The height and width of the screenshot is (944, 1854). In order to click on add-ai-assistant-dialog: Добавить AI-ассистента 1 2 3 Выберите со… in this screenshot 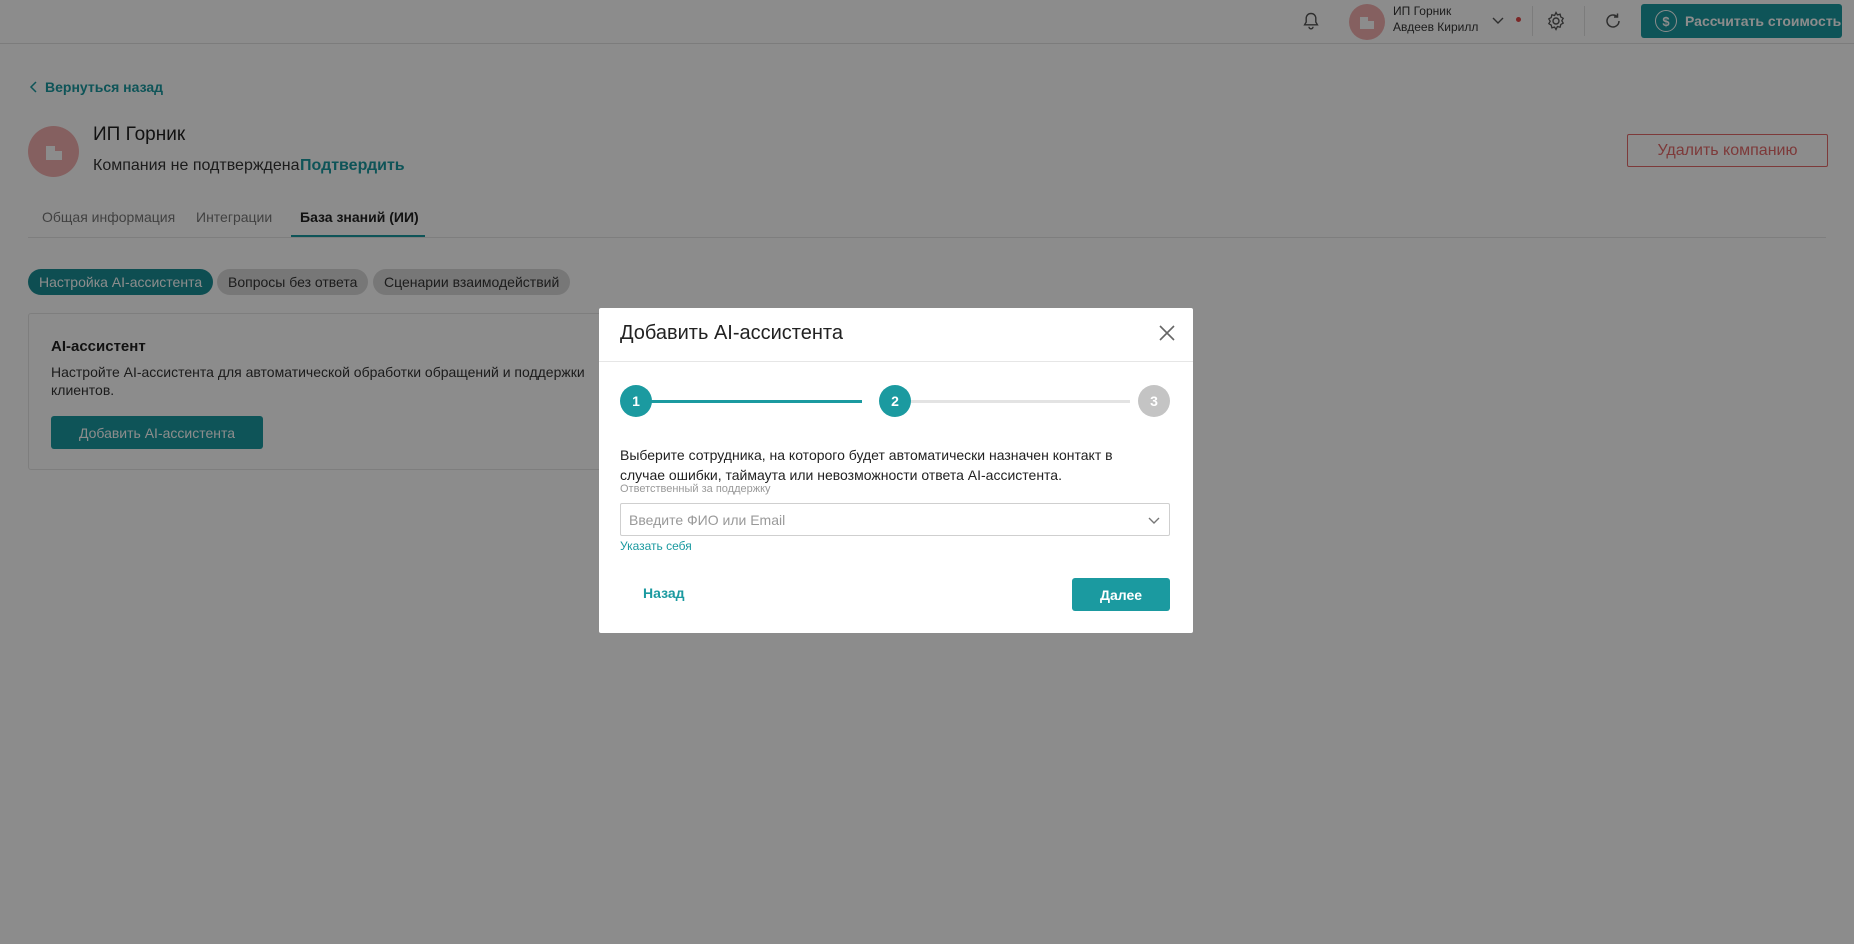, I will do `click(896, 470)`.